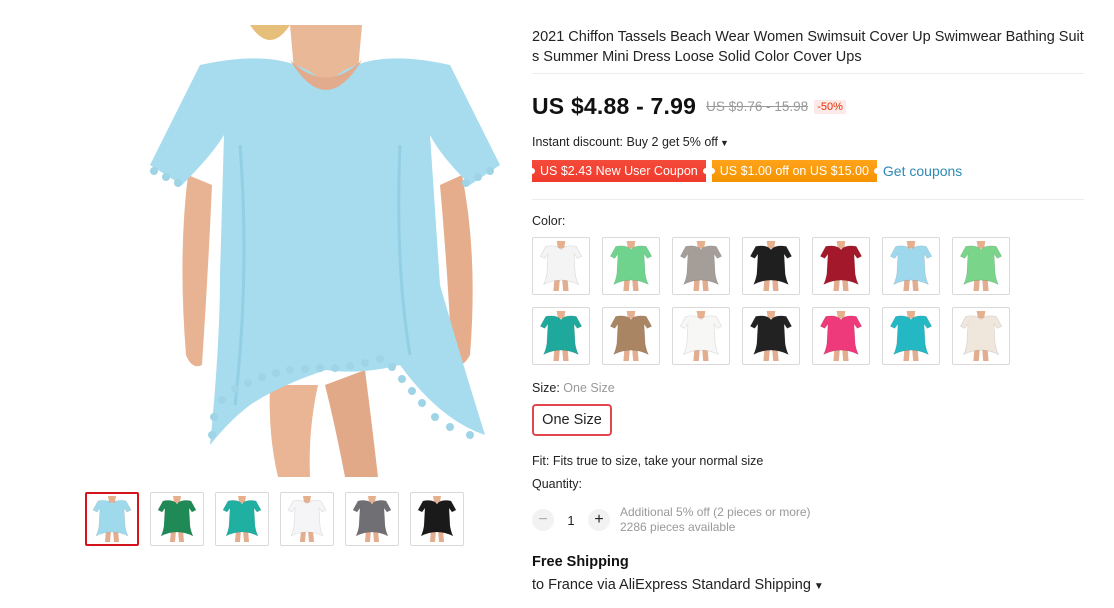 The image size is (1114, 608). I want to click on size-label: Size: One Size, so click(573, 388).